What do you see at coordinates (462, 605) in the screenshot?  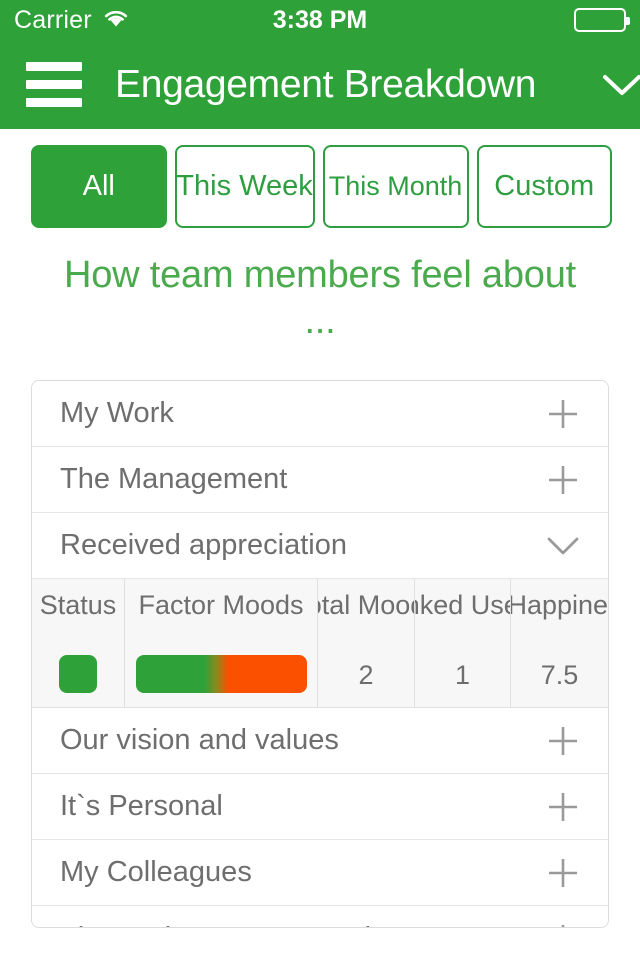 I see `column-header-linked-users: Linked Users` at bounding box center [462, 605].